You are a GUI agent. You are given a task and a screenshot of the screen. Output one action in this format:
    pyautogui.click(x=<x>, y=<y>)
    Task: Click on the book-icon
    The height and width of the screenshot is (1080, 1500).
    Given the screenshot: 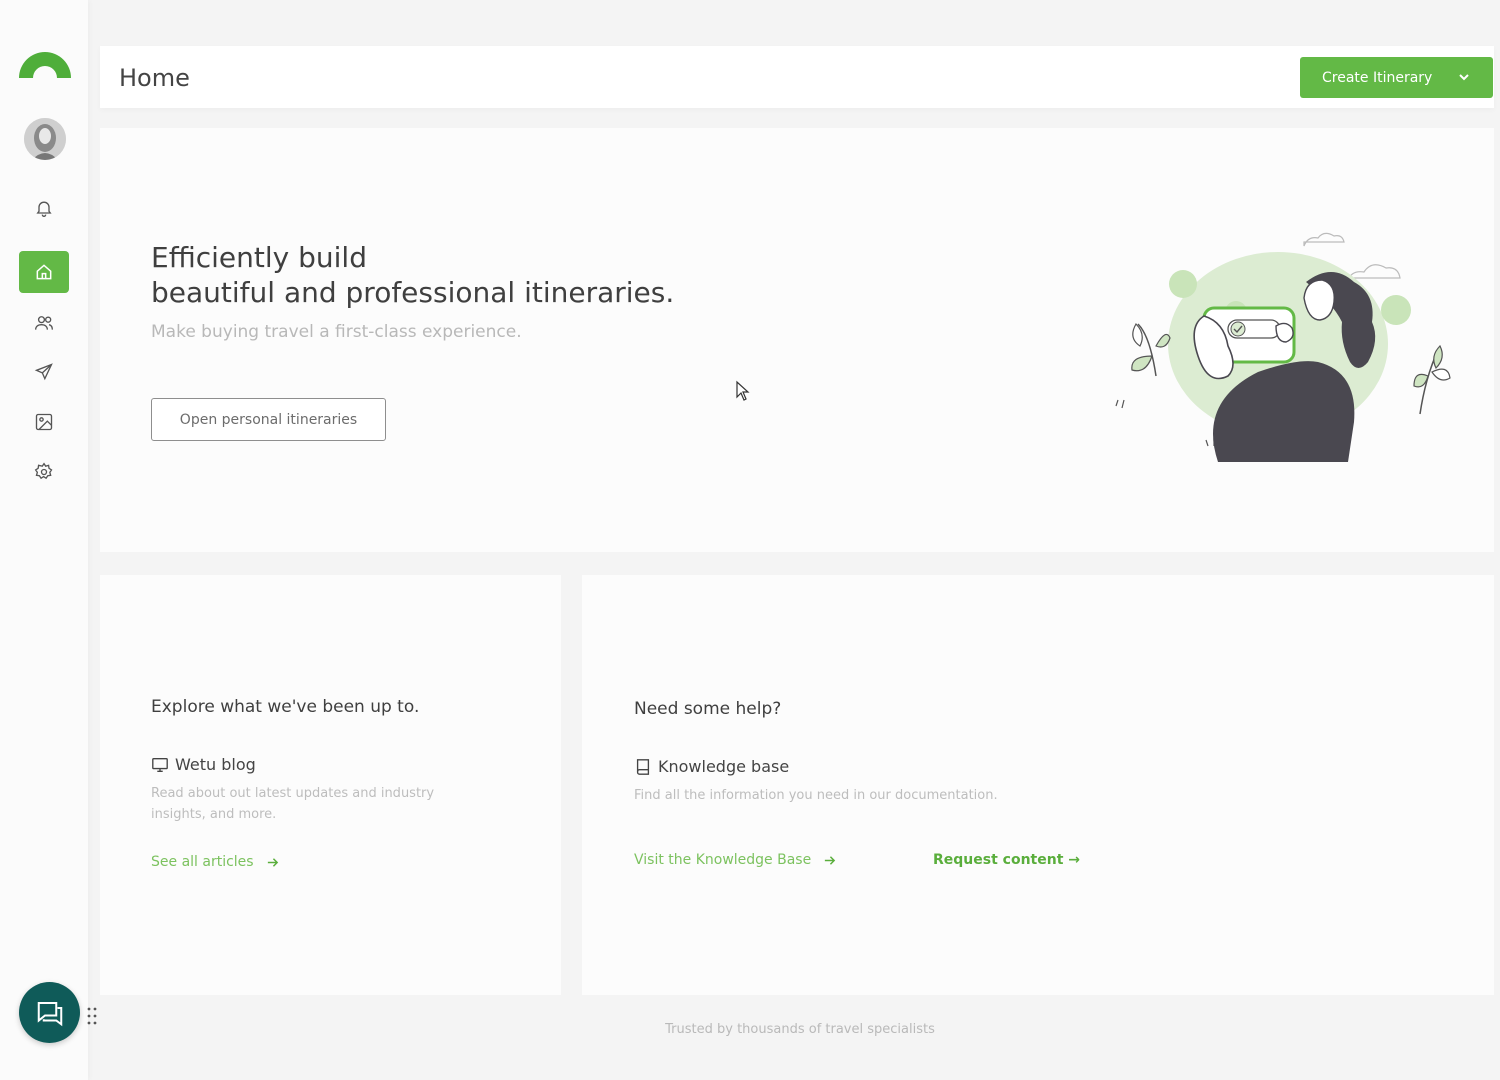 What is the action you would take?
    pyautogui.click(x=643, y=766)
    